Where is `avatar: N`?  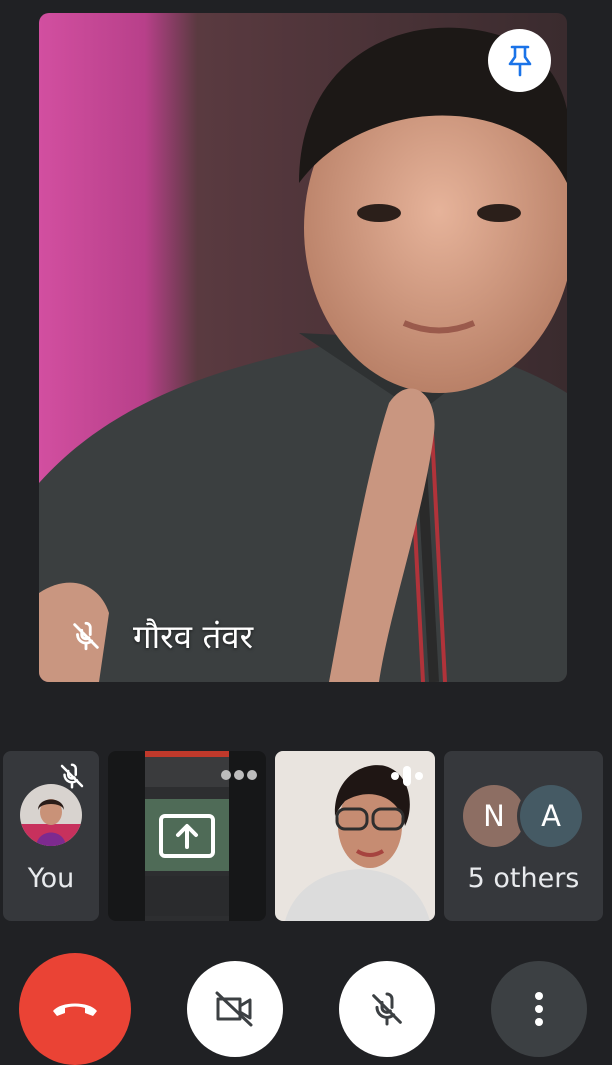
avatar: N is located at coordinates (494, 816).